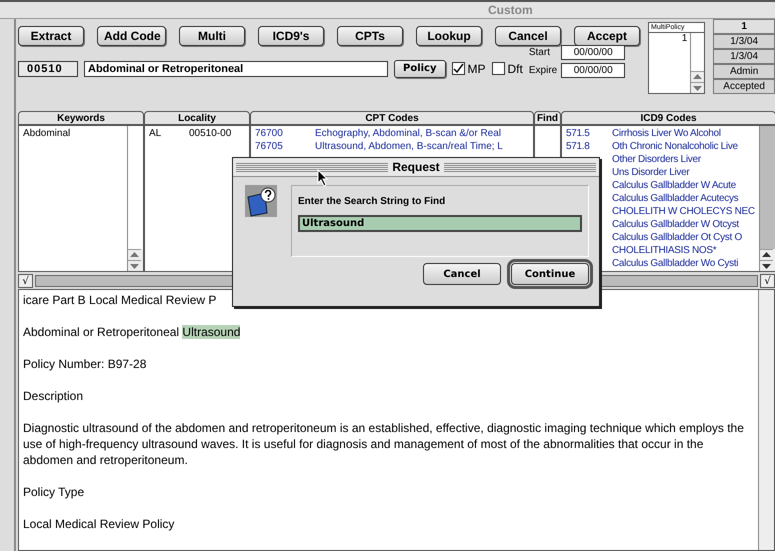 The width and height of the screenshot is (775, 551). What do you see at coordinates (676, 263) in the screenshot?
I see `table-cell-text: Calculus Gallbladder Wo Cysti` at bounding box center [676, 263].